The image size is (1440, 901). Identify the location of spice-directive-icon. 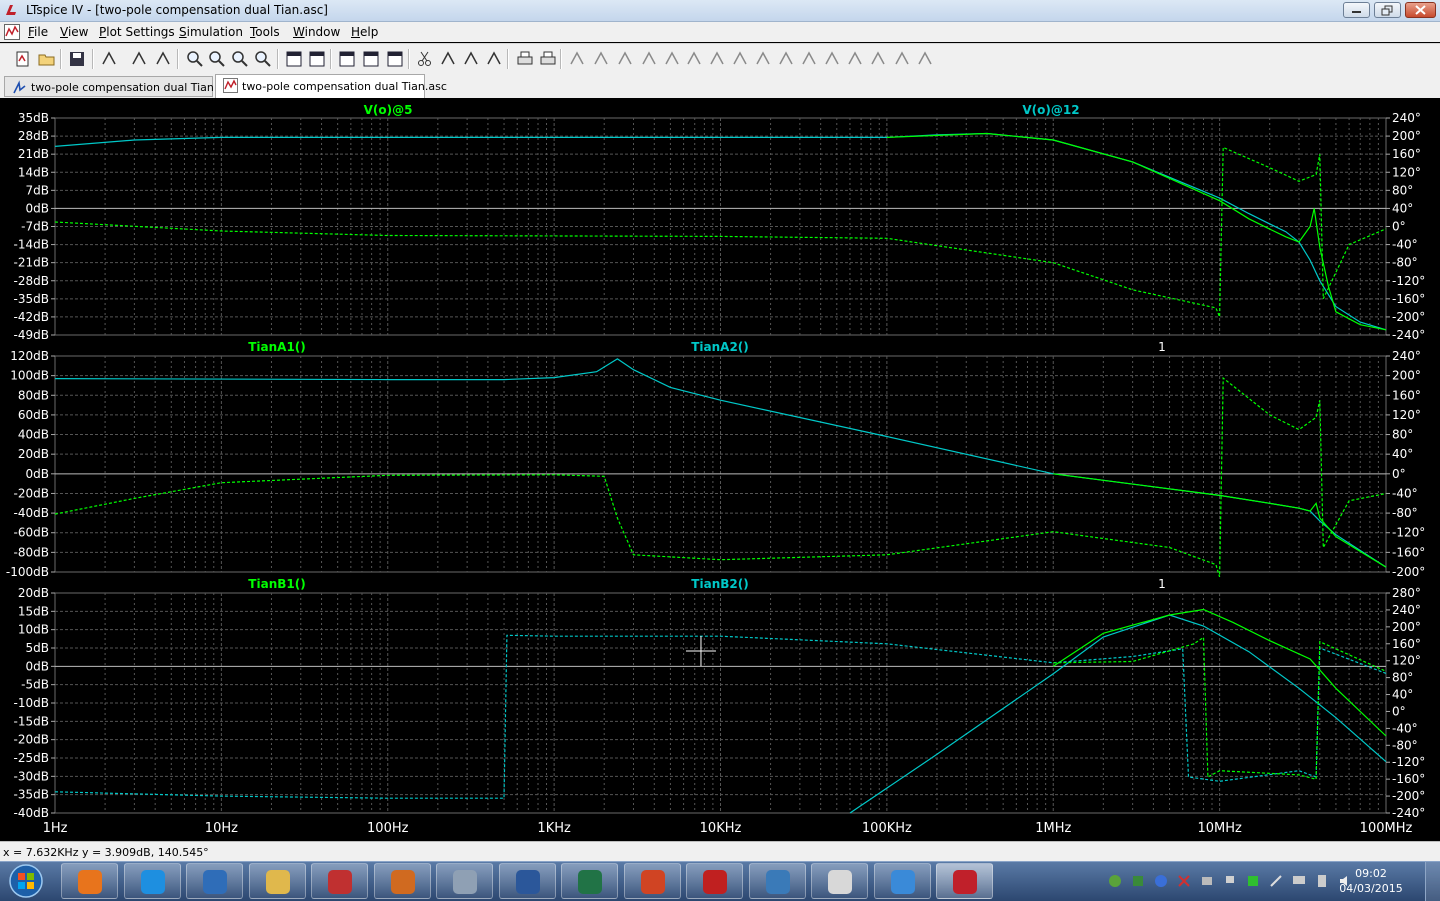
(925, 59).